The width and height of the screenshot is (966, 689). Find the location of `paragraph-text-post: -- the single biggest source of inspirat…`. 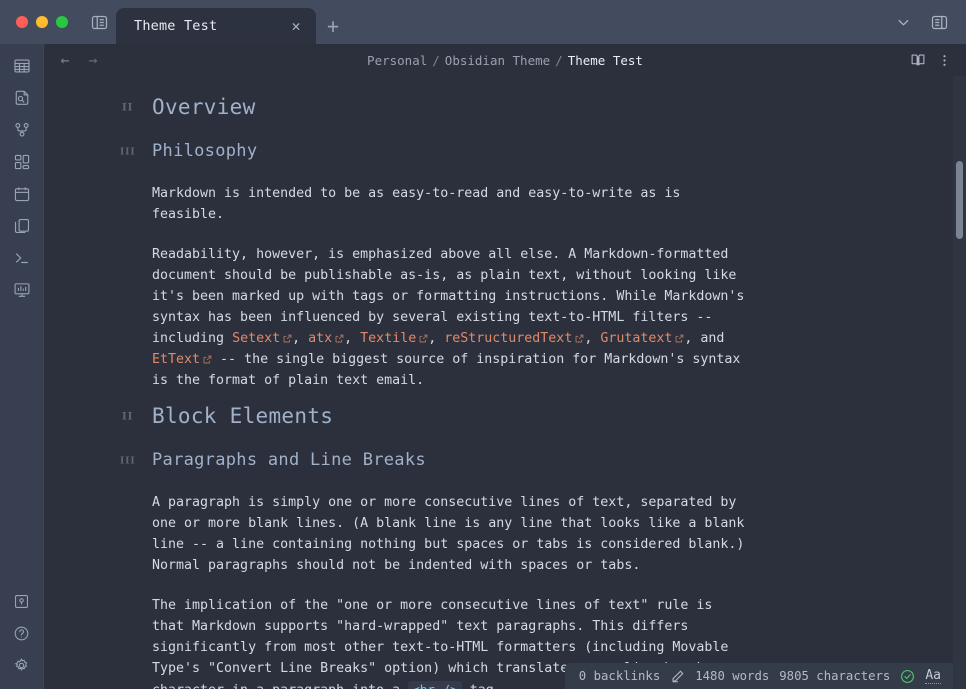

paragraph-text-post: -- the single biggest source of inspirat… is located at coordinates (446, 370).